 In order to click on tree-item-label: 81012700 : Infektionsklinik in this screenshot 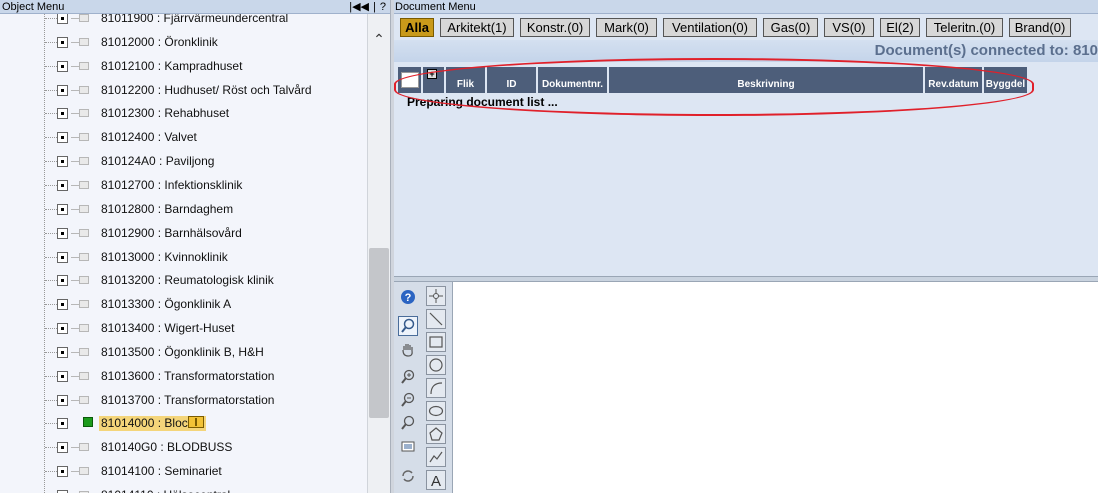, I will do `click(171, 185)`.